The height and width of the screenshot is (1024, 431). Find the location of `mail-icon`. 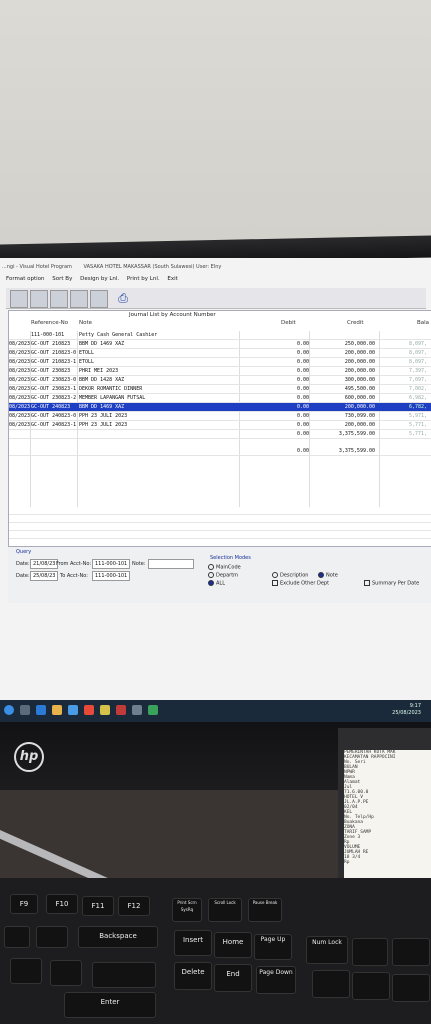

mail-icon is located at coordinates (73, 710).